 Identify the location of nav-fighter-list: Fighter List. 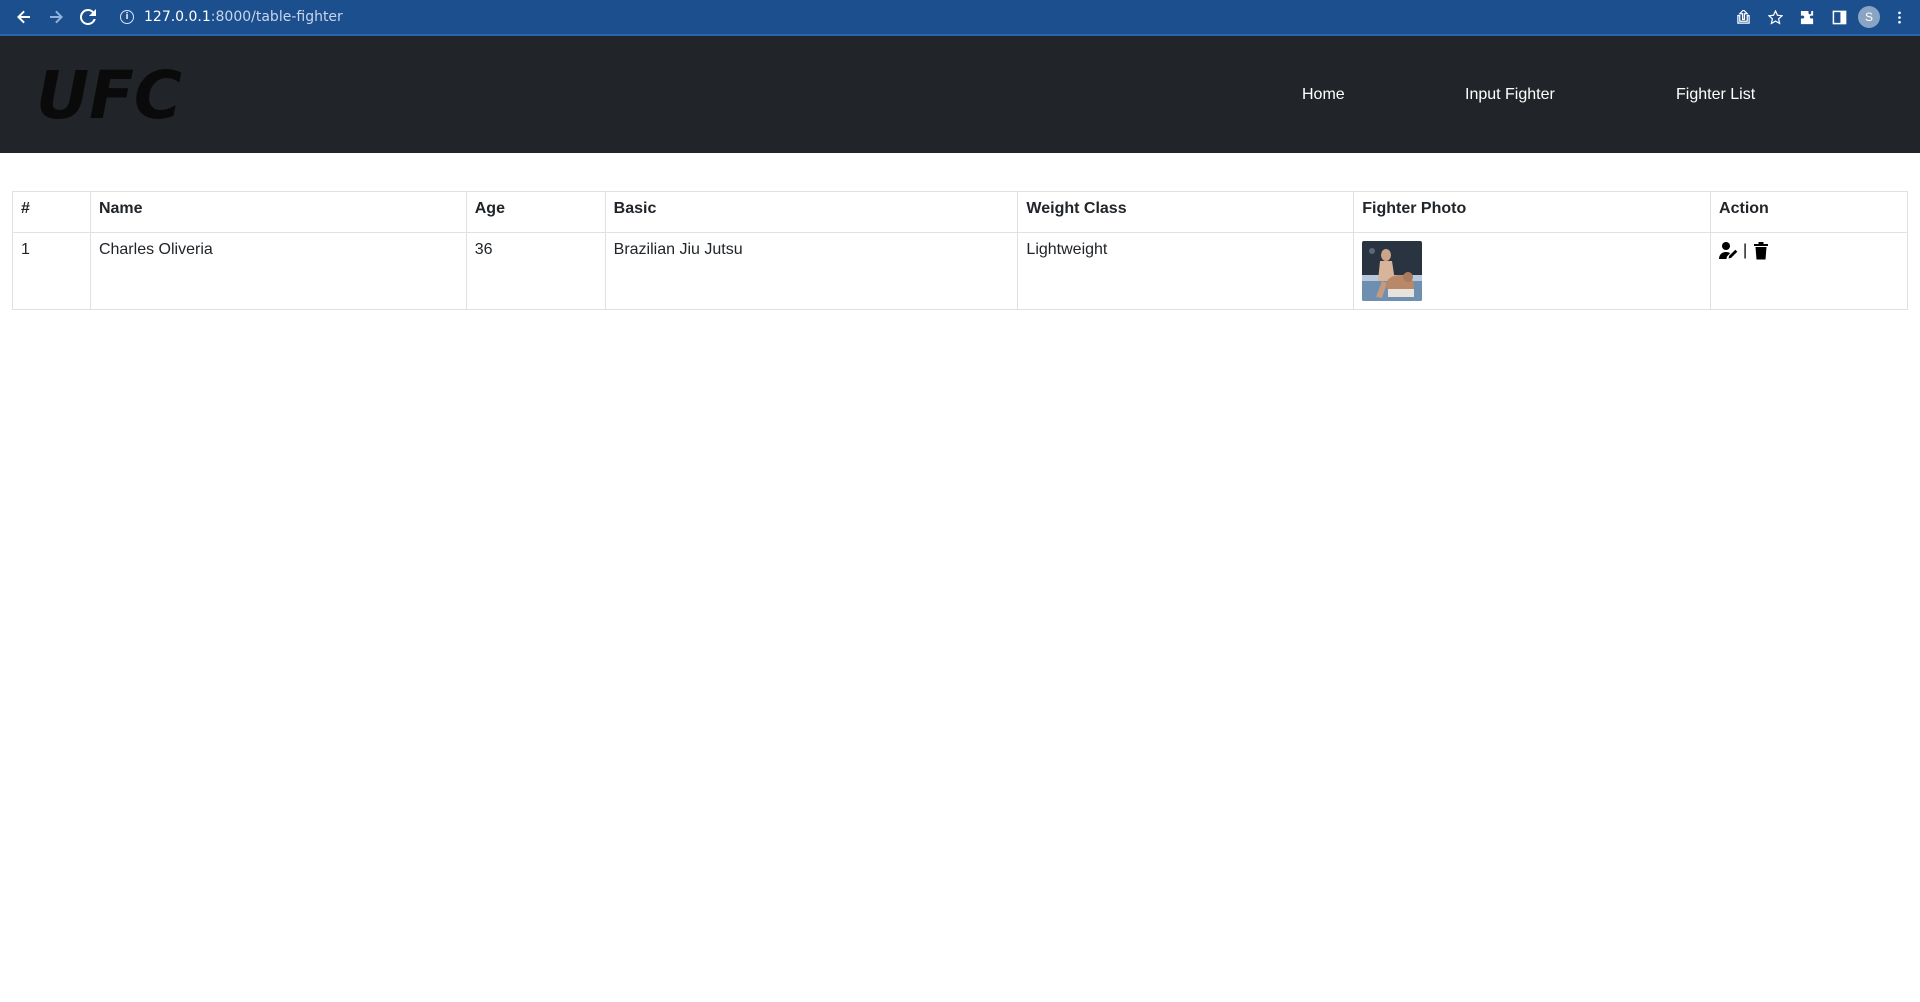
(1715, 95).